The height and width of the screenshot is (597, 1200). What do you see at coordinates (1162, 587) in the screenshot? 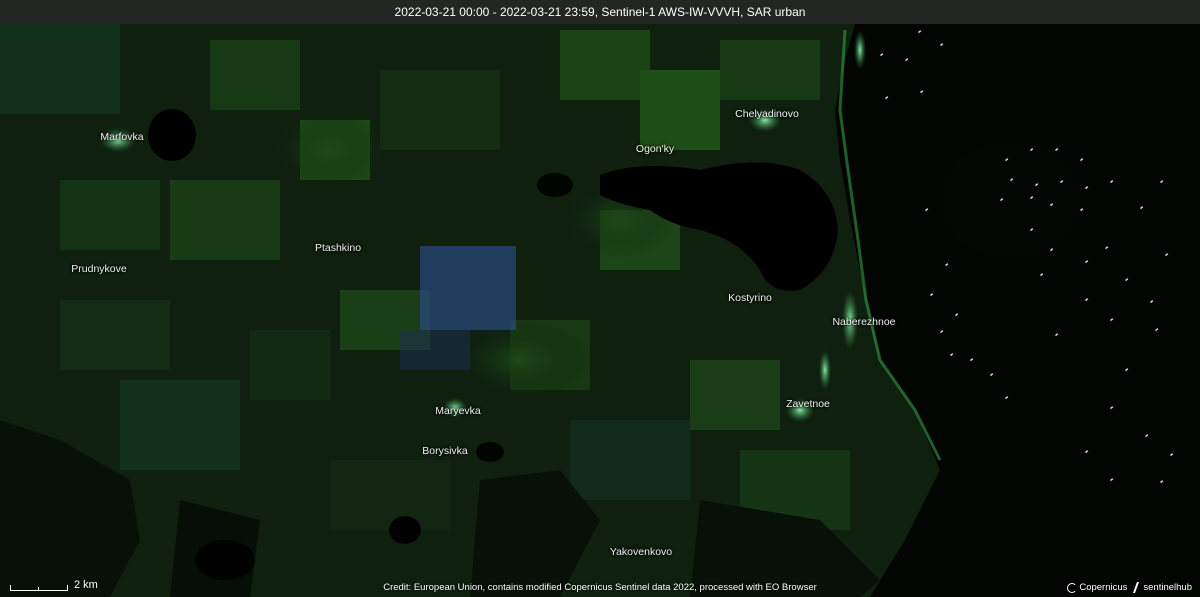
I see `sentinelhub-logo: sentinelhub` at bounding box center [1162, 587].